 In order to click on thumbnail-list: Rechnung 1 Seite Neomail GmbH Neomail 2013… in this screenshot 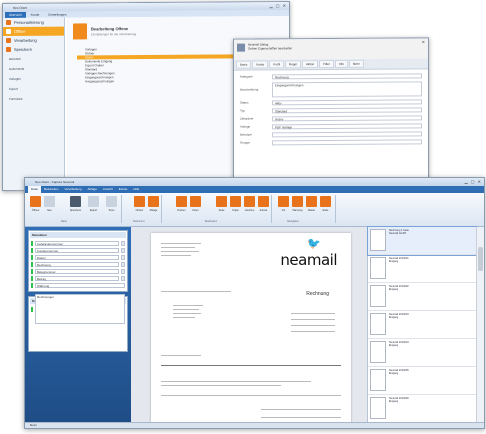, I will do `click(422, 324)`.